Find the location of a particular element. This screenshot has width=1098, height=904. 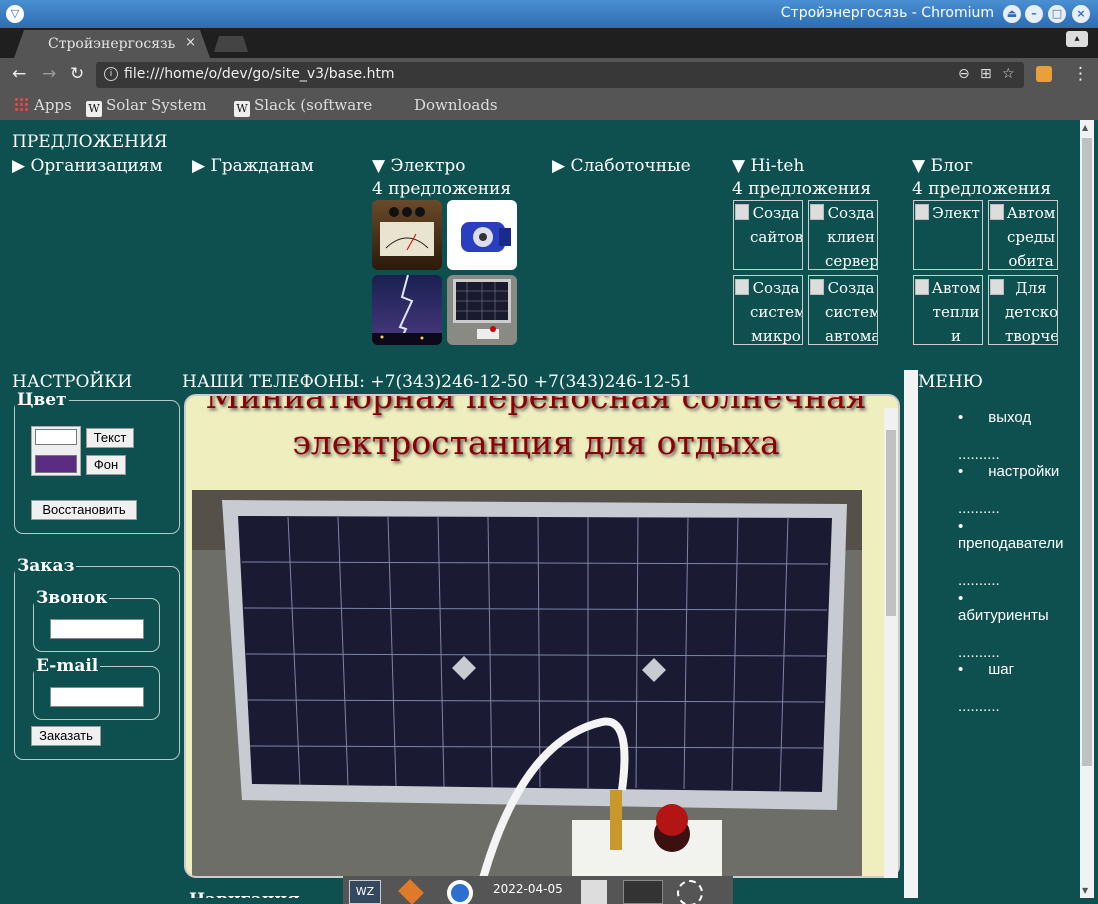

search-app-icon is located at coordinates (460, 892).